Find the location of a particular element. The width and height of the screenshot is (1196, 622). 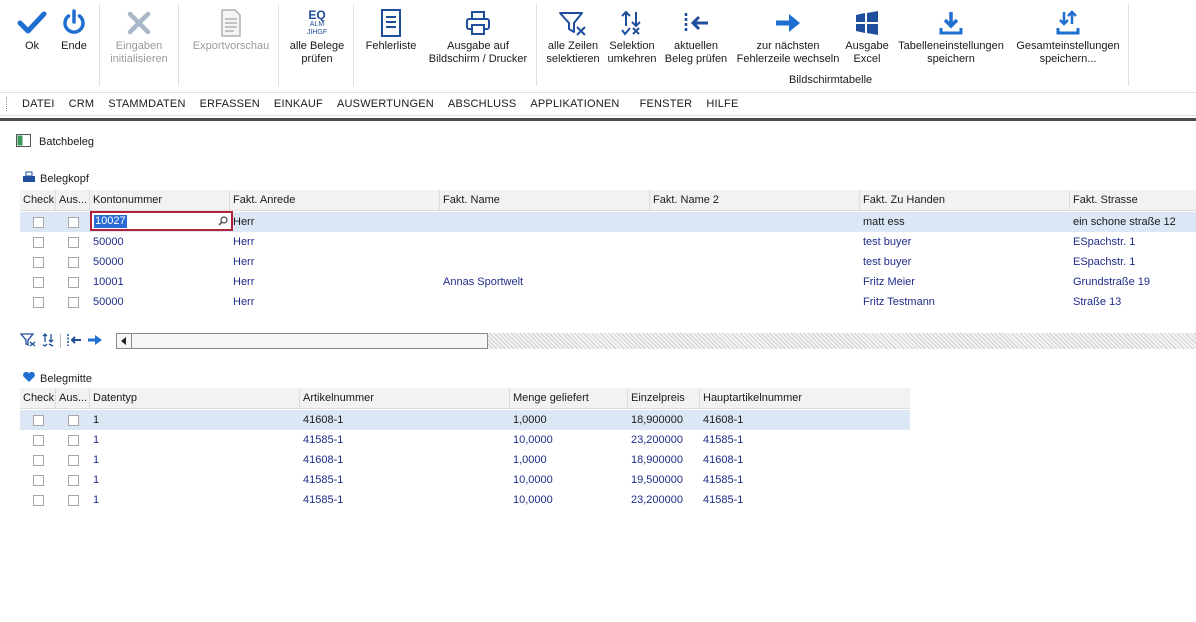

menu-hilfe: HILFE is located at coordinates (722, 104).